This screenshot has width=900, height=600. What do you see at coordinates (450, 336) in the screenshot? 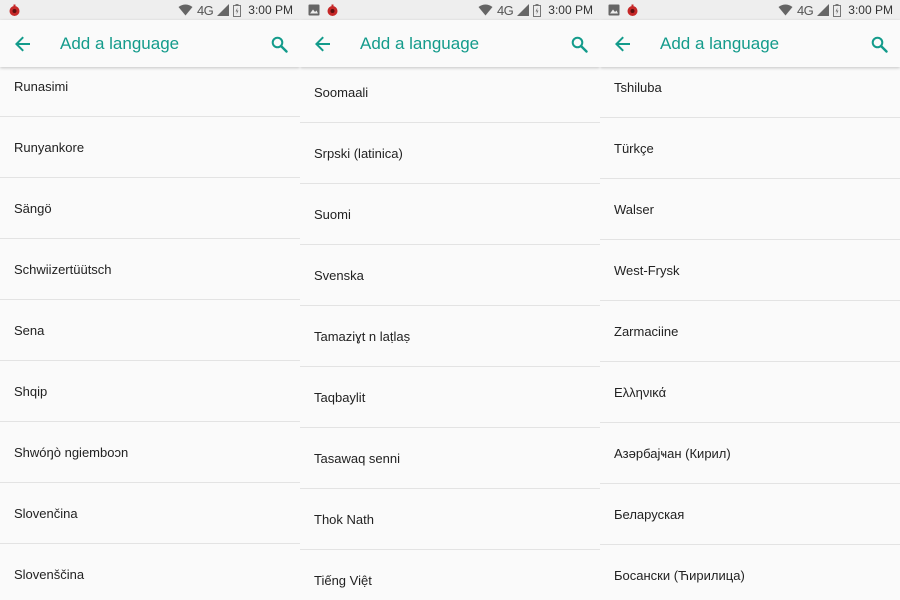
I see `language-item: Tamaziɣt n laṭlaṣ` at bounding box center [450, 336].